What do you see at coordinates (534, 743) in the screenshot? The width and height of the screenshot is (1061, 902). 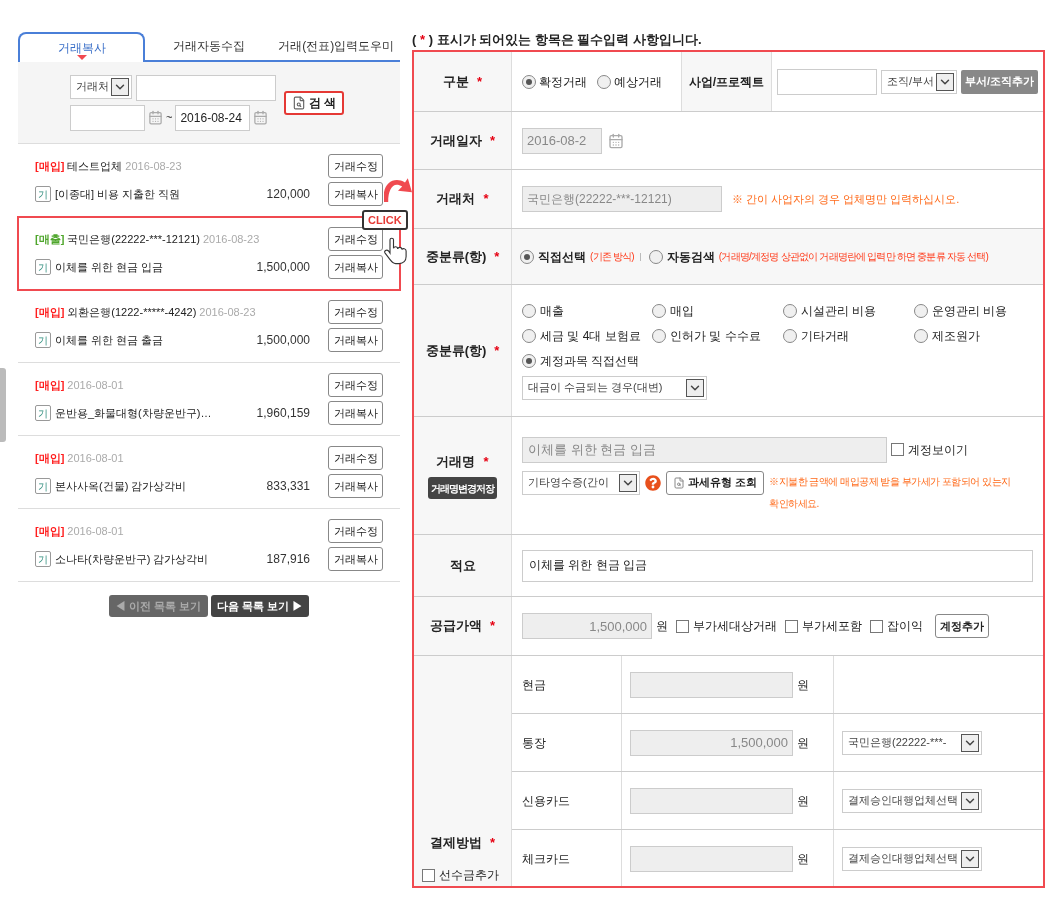 I see `method-label: 통장` at bounding box center [534, 743].